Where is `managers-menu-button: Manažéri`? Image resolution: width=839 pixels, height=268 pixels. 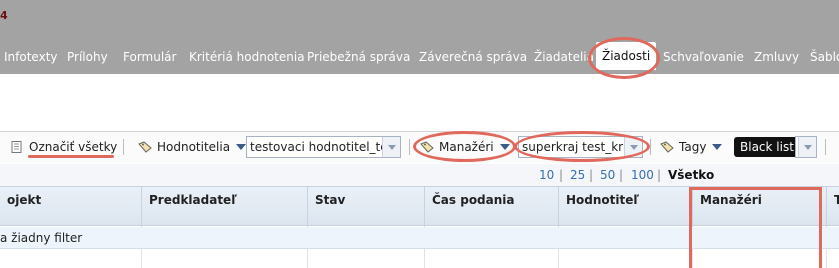 managers-menu-button: Manažéri is located at coordinates (465, 147).